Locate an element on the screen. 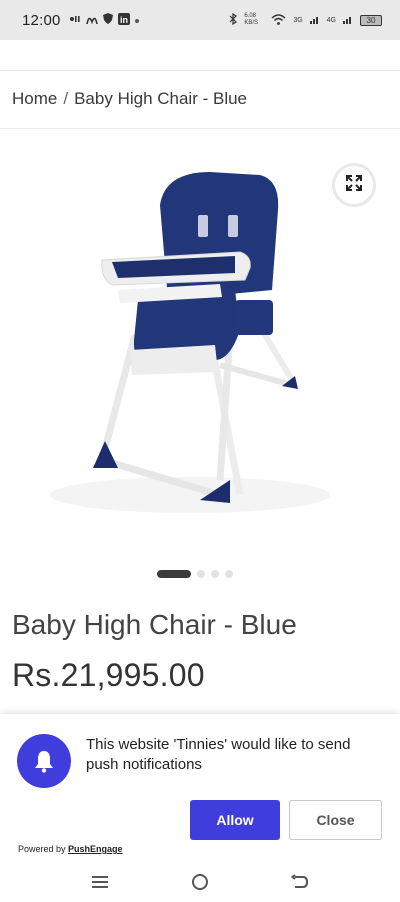 This screenshot has width=400, height=902. battery-level: 30 is located at coordinates (371, 20).